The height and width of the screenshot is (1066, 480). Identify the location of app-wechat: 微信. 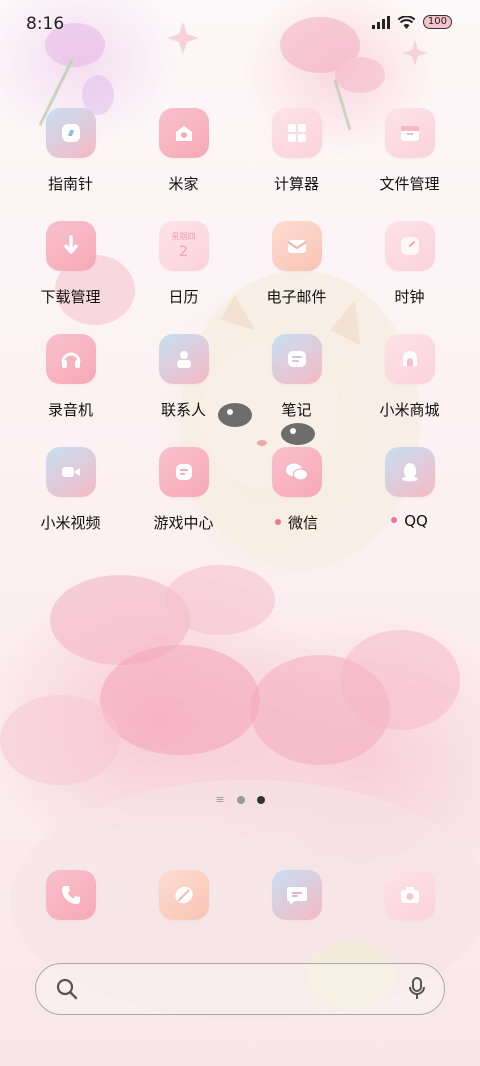
(296, 490).